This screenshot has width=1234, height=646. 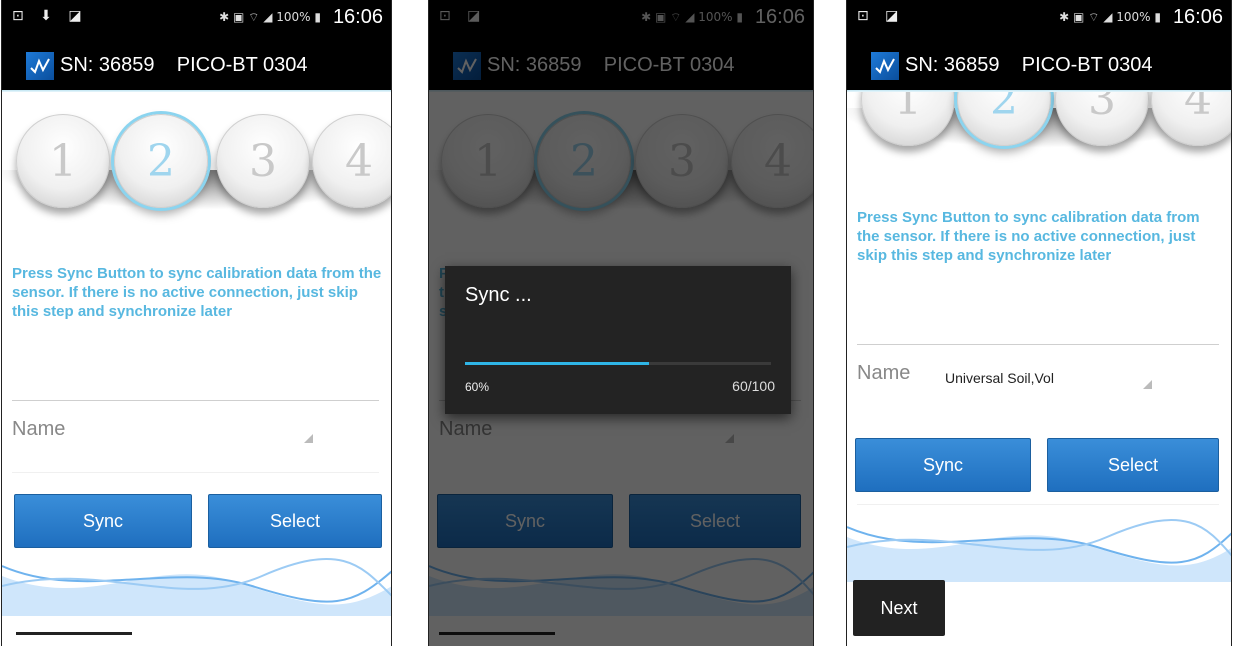 I want to click on name-dropdown: Universal Soil,Vol, so click(x=999, y=378).